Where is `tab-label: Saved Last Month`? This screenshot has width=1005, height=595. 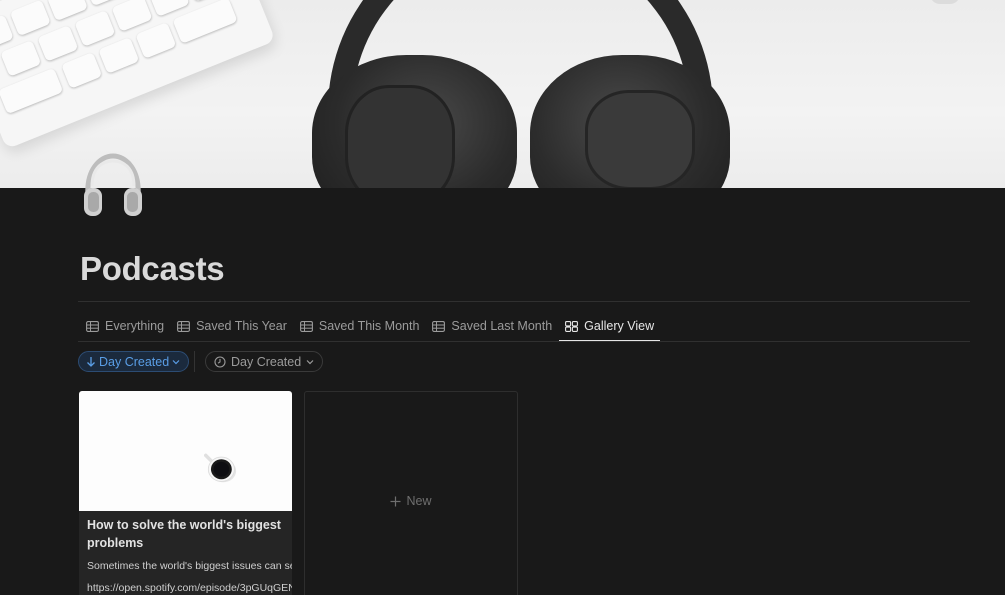 tab-label: Saved Last Month is located at coordinates (502, 326).